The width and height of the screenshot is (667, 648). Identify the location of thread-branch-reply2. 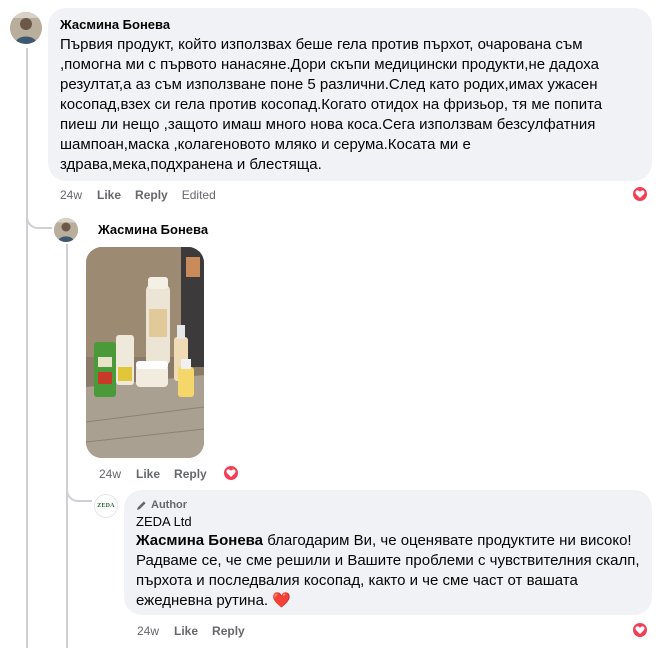
(79, 491).